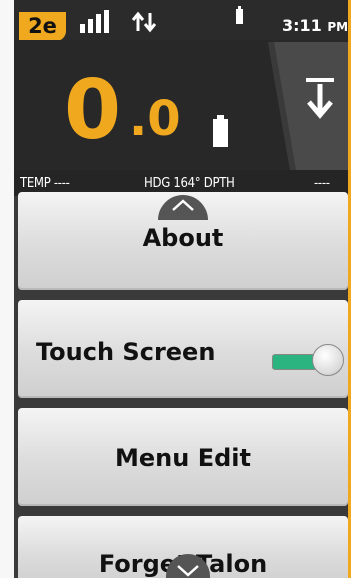  What do you see at coordinates (300, 106) in the screenshot?
I see `anchor-button` at bounding box center [300, 106].